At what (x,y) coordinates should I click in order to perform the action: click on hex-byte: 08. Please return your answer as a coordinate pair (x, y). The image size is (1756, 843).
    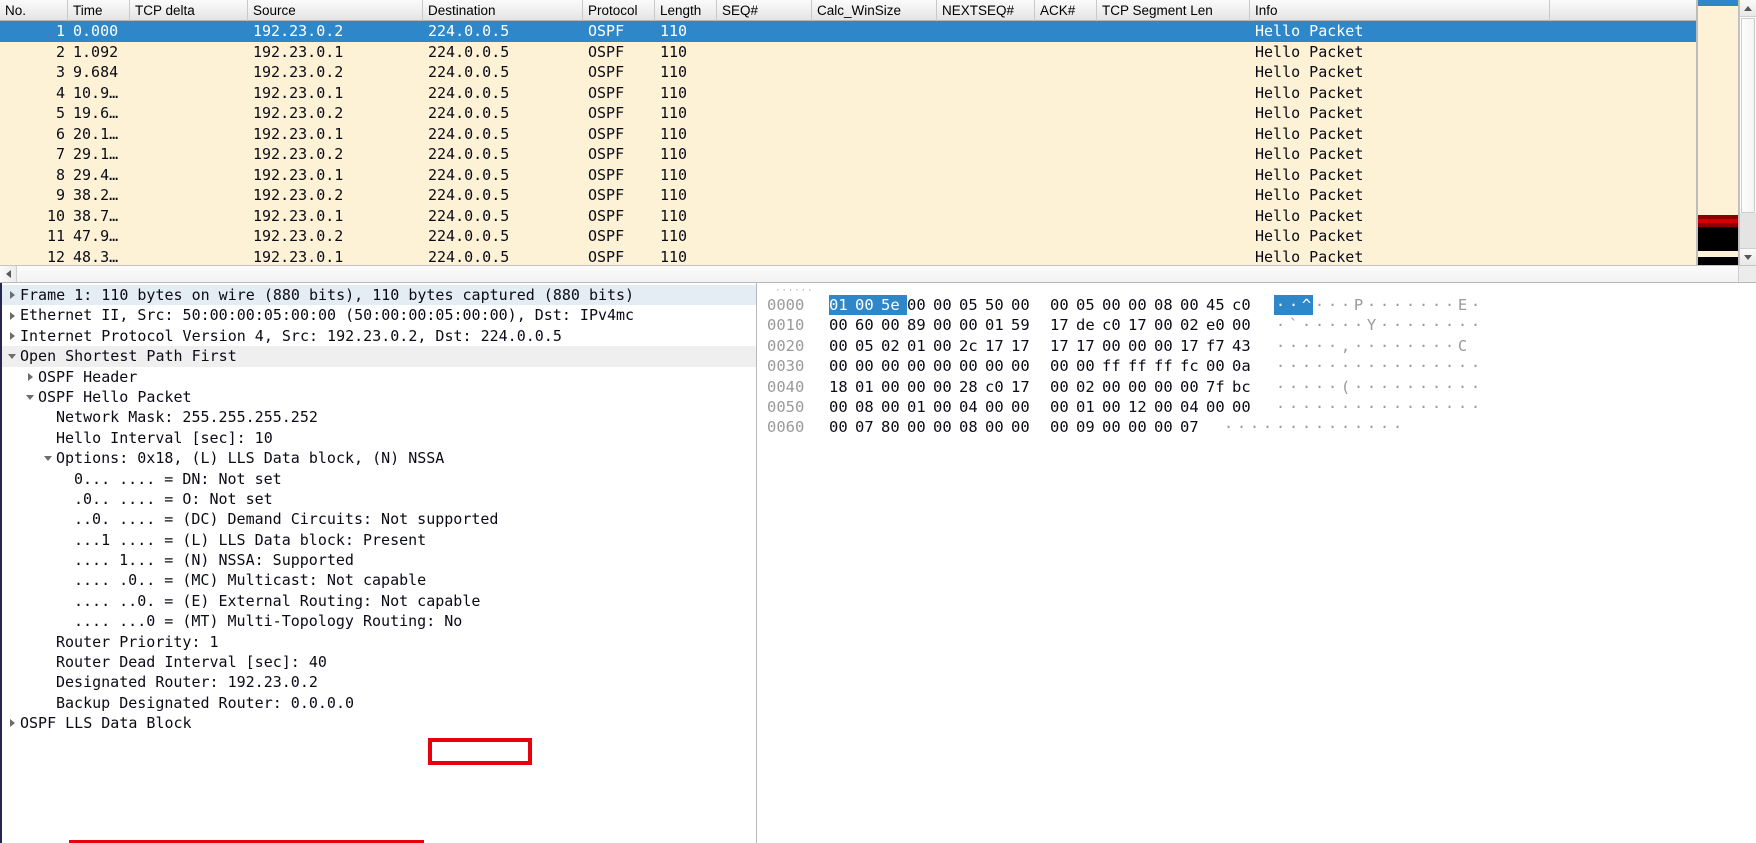
    Looking at the image, I should click on (868, 407).